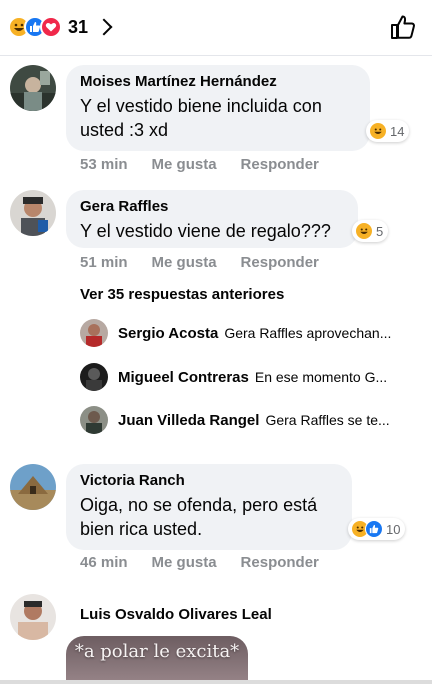 Image resolution: width=432 pixels, height=684 pixels. I want to click on comment-time: 53 min, so click(104, 164).